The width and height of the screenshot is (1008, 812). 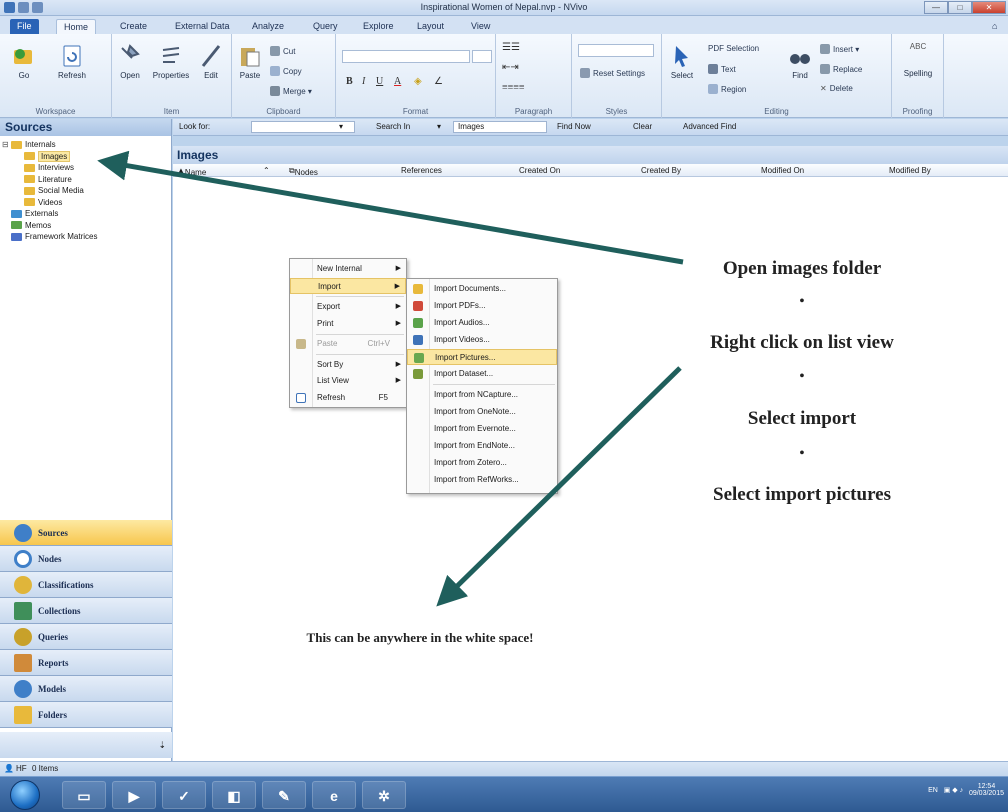 What do you see at coordinates (910, 170) in the screenshot?
I see `column-header-modified-by: Modified By` at bounding box center [910, 170].